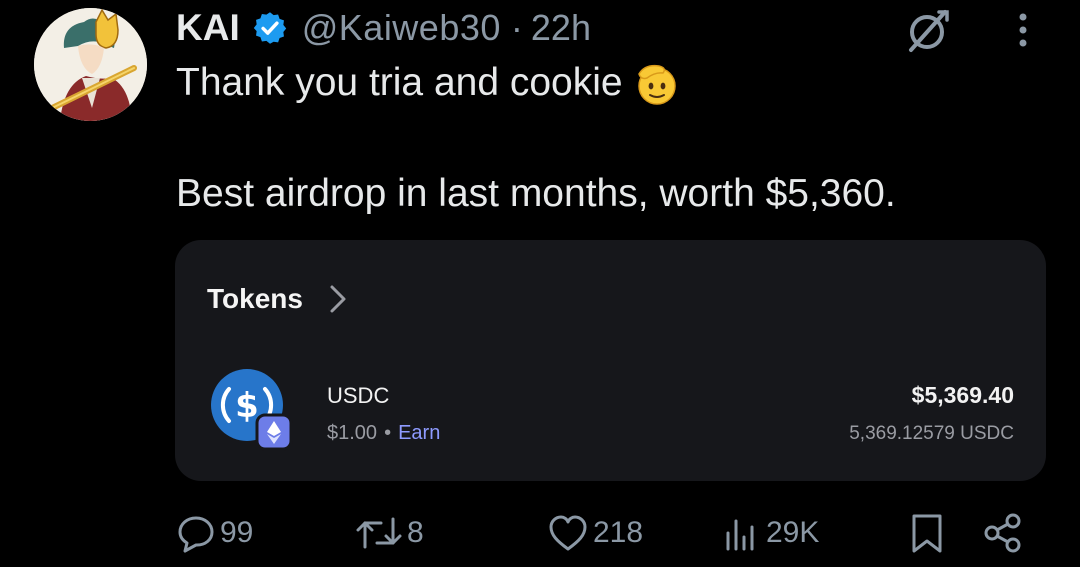 The image size is (1080, 567). Describe the element at coordinates (358, 395) in the screenshot. I see `token-name: USDC` at that location.